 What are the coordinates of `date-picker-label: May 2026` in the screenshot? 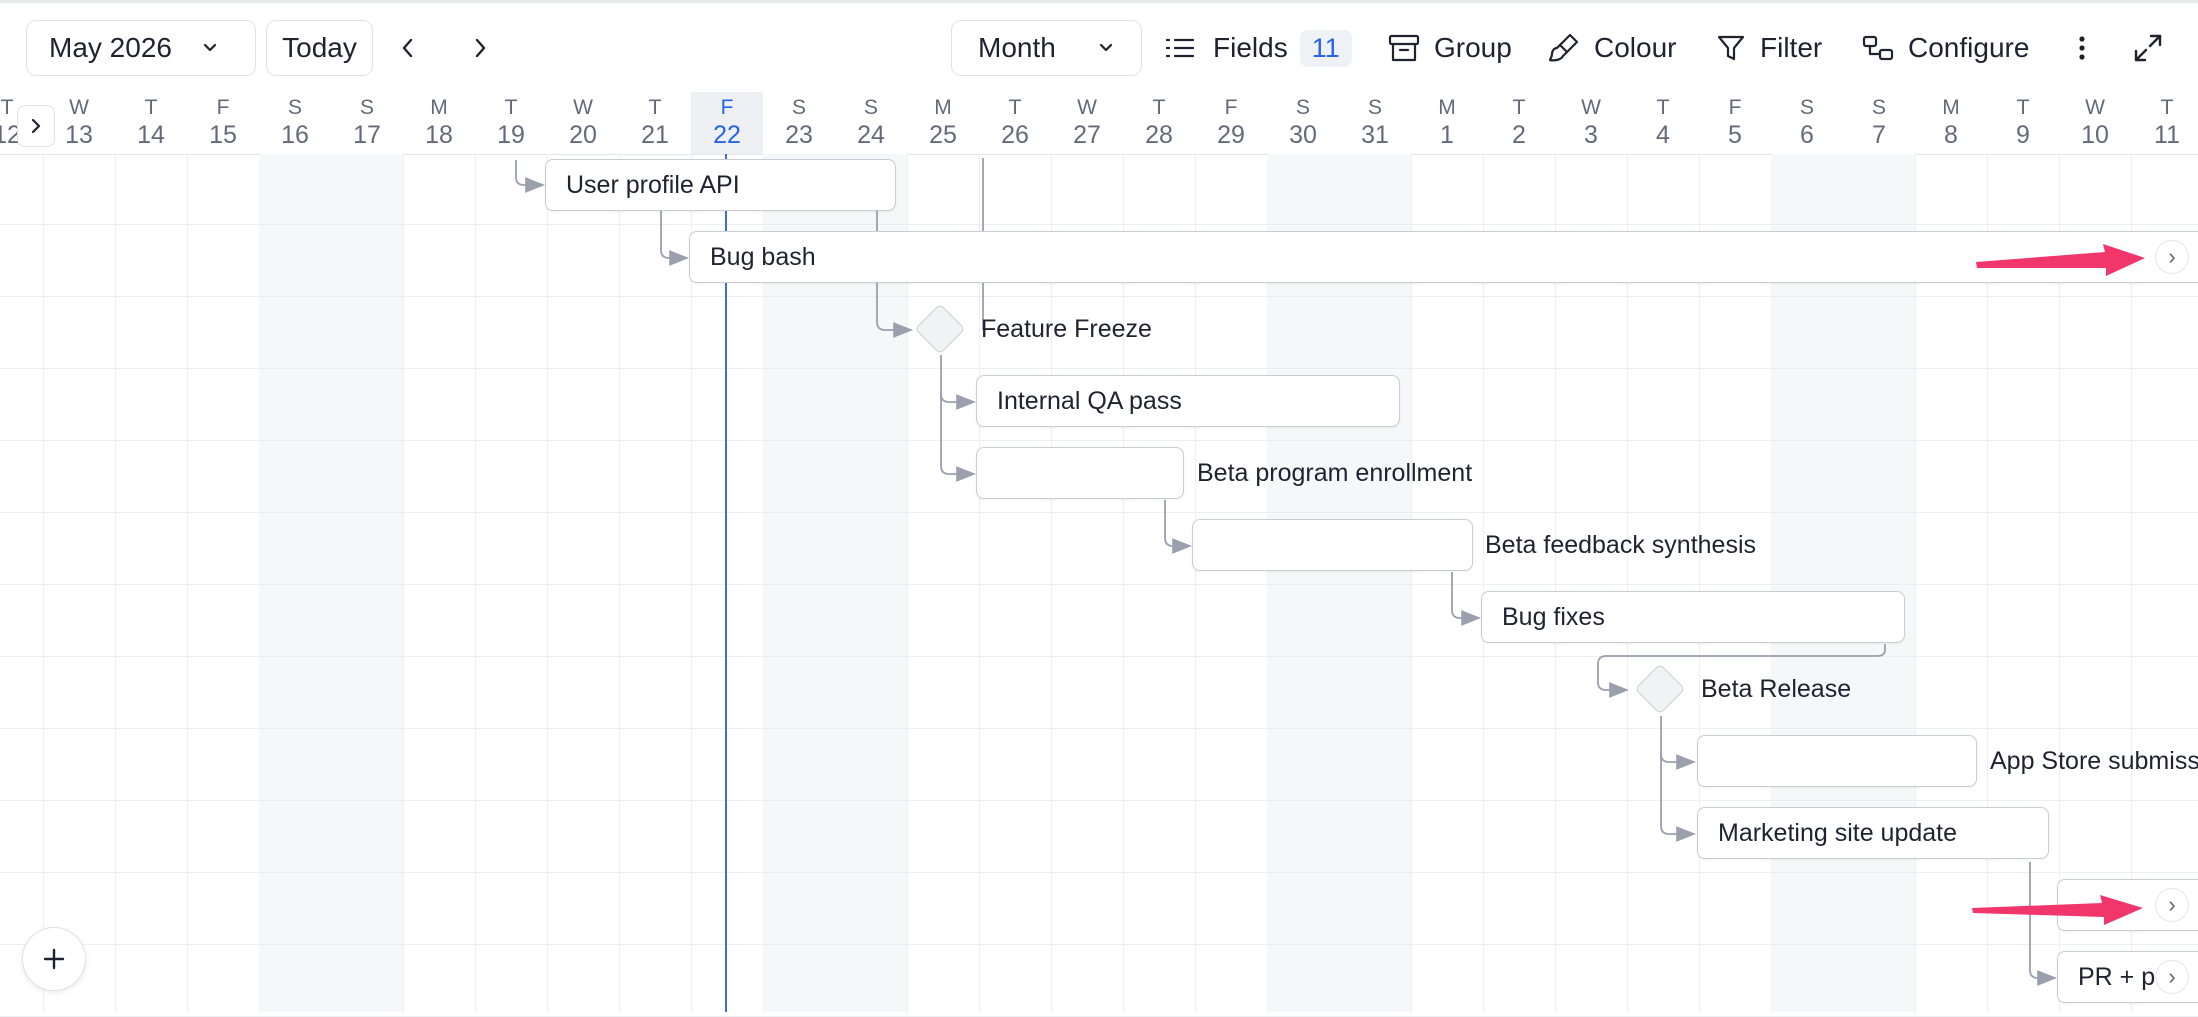 It's located at (110, 47).